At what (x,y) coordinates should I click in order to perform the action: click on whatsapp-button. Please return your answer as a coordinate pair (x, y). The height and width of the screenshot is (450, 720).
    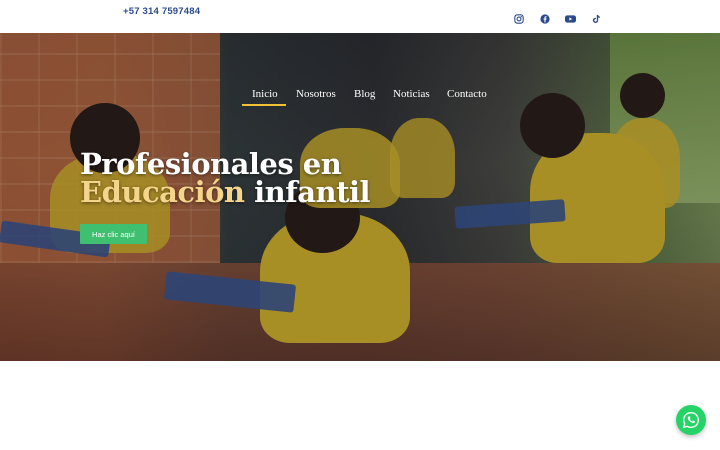
    Looking at the image, I should click on (691, 420).